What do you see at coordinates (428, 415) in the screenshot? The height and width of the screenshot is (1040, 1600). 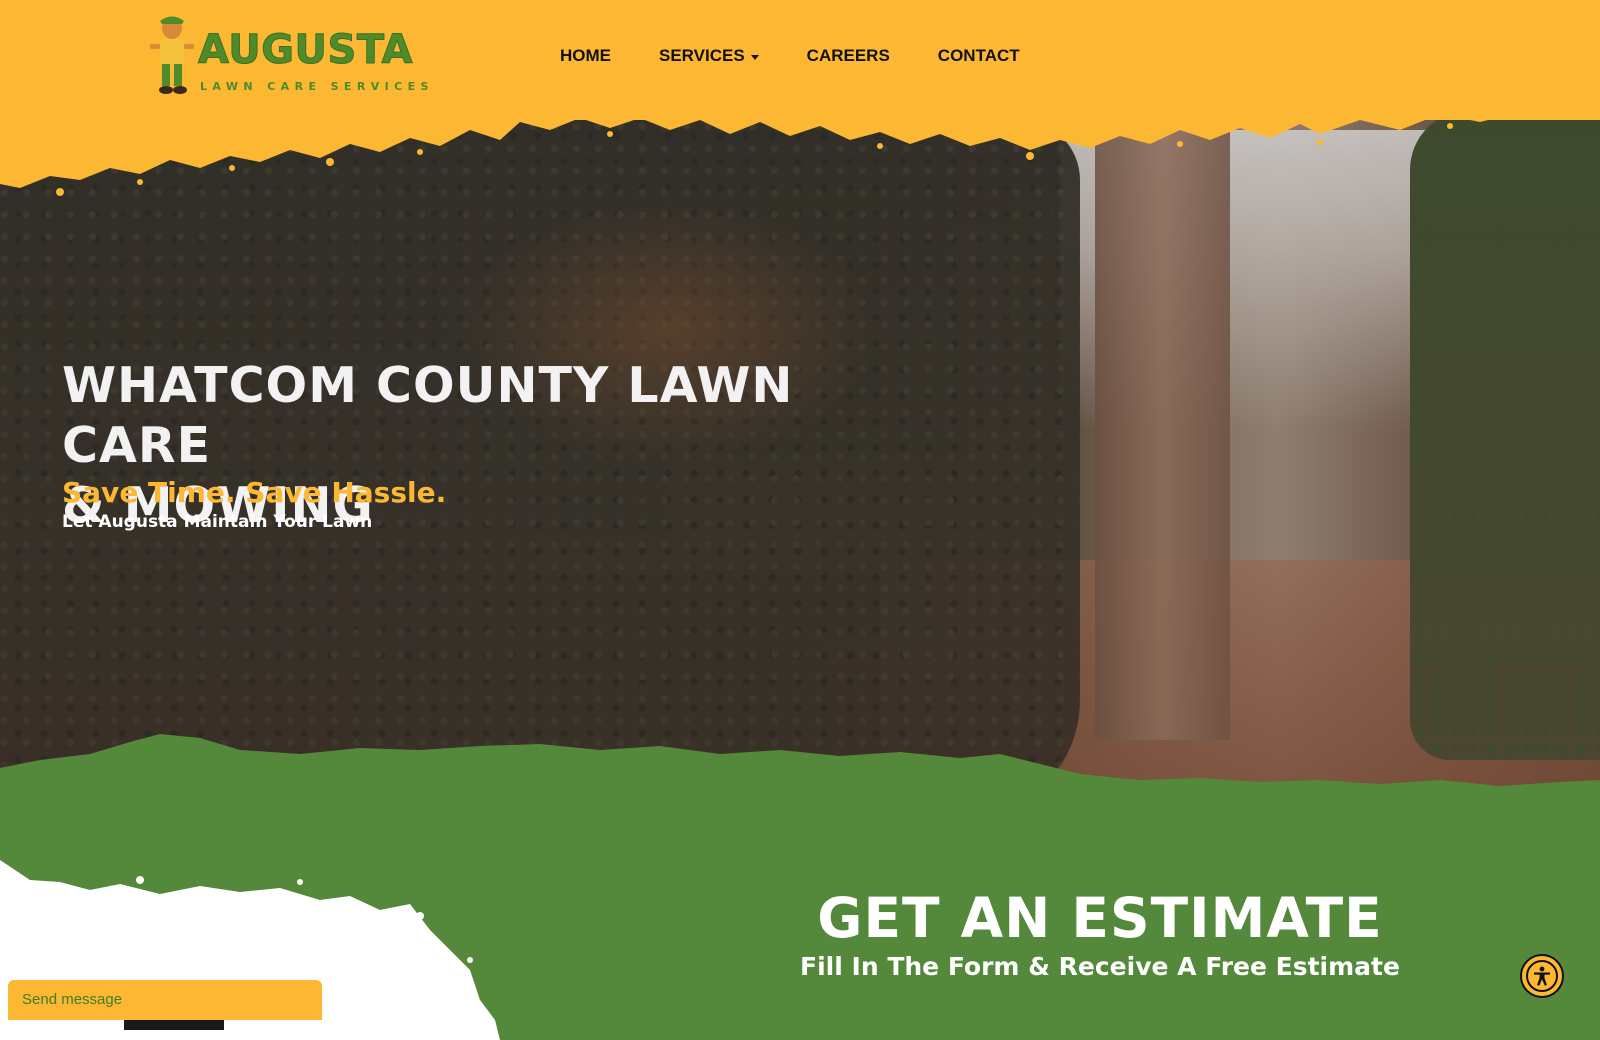 I see `hero-title-line1: WHATCOM COUNTY LAWN CARE` at bounding box center [428, 415].